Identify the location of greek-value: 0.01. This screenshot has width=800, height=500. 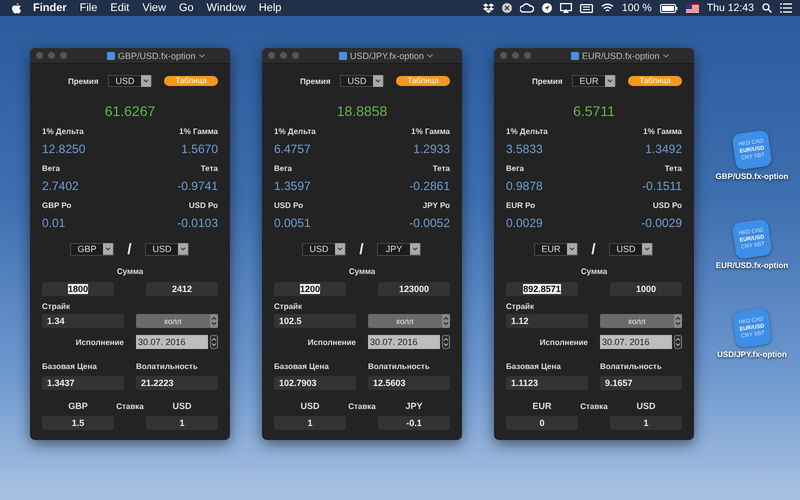
(54, 223).